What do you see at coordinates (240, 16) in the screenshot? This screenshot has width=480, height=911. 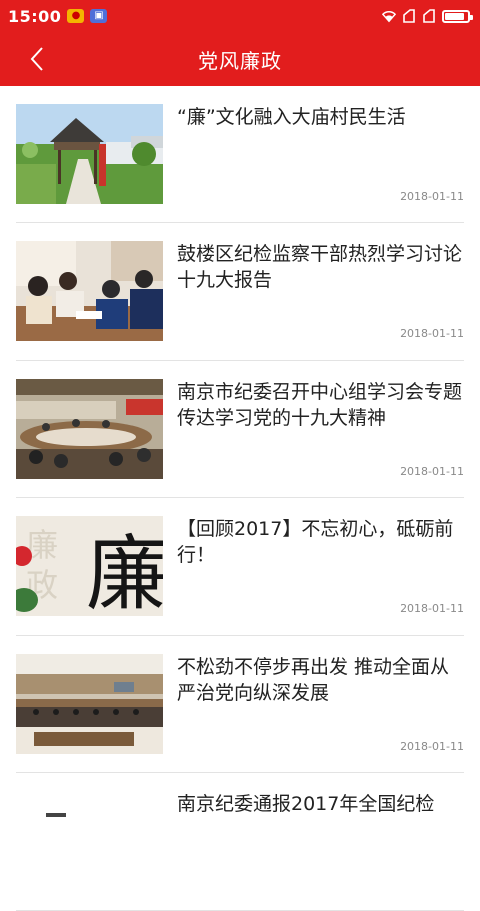 I see `status-bar: 15:00 ● ▣` at bounding box center [240, 16].